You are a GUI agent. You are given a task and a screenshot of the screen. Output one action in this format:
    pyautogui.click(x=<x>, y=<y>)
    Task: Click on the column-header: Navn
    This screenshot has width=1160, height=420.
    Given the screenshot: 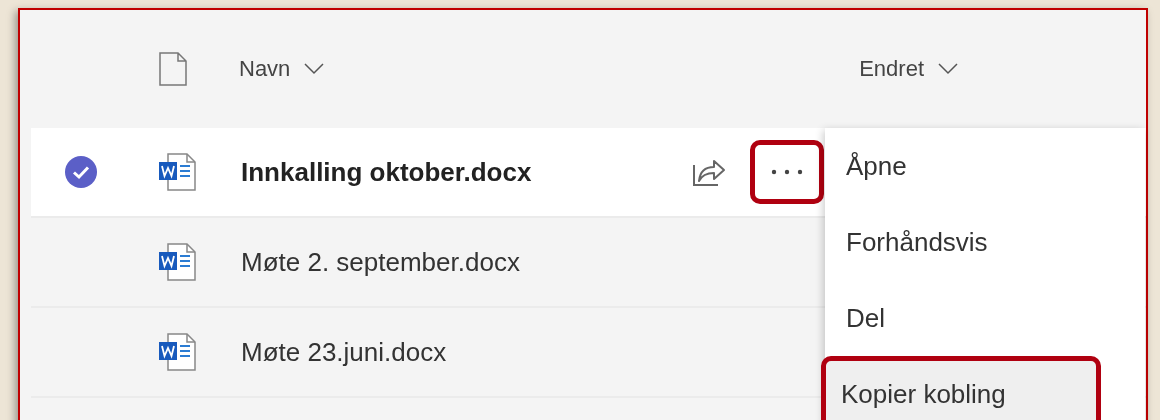 What is the action you would take?
    pyautogui.click(x=265, y=69)
    